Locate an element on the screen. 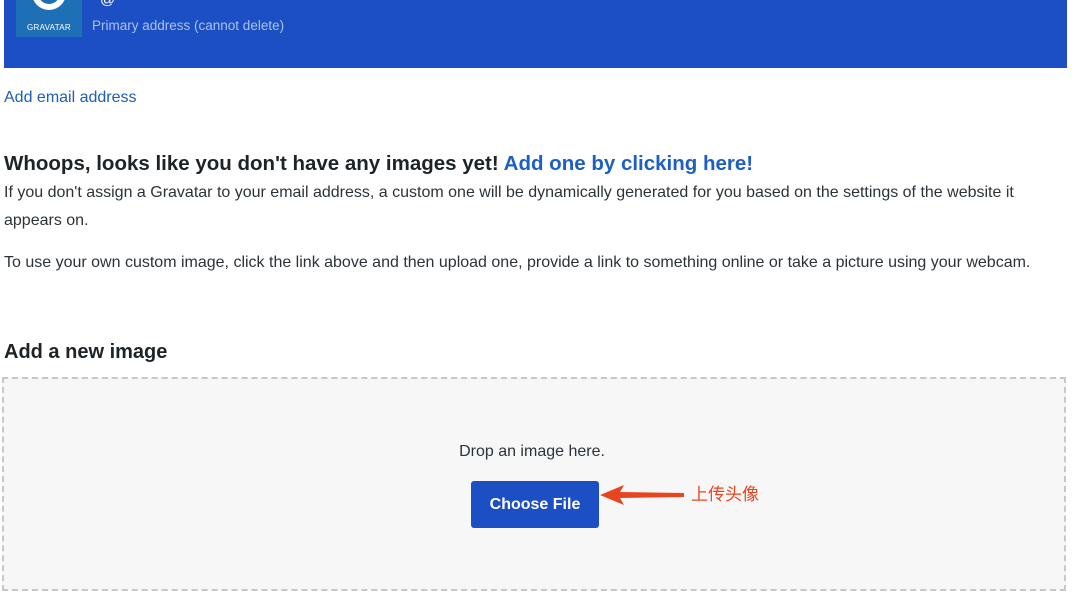 Image resolution: width=1080 pixels, height=595 pixels. email-address-partial: @ is located at coordinates (107, 4).